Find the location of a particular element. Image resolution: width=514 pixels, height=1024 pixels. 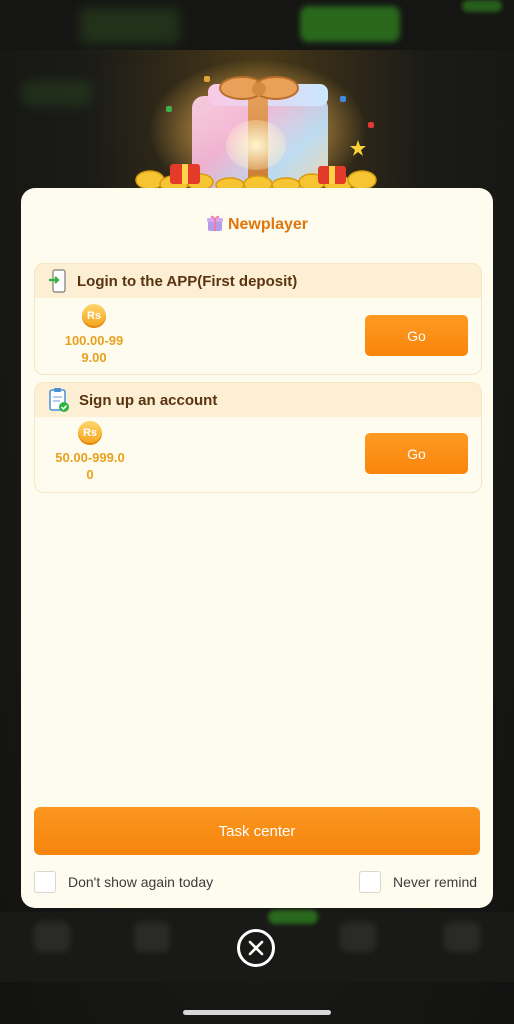

task-header: Sign up an account is located at coordinates (258, 400).